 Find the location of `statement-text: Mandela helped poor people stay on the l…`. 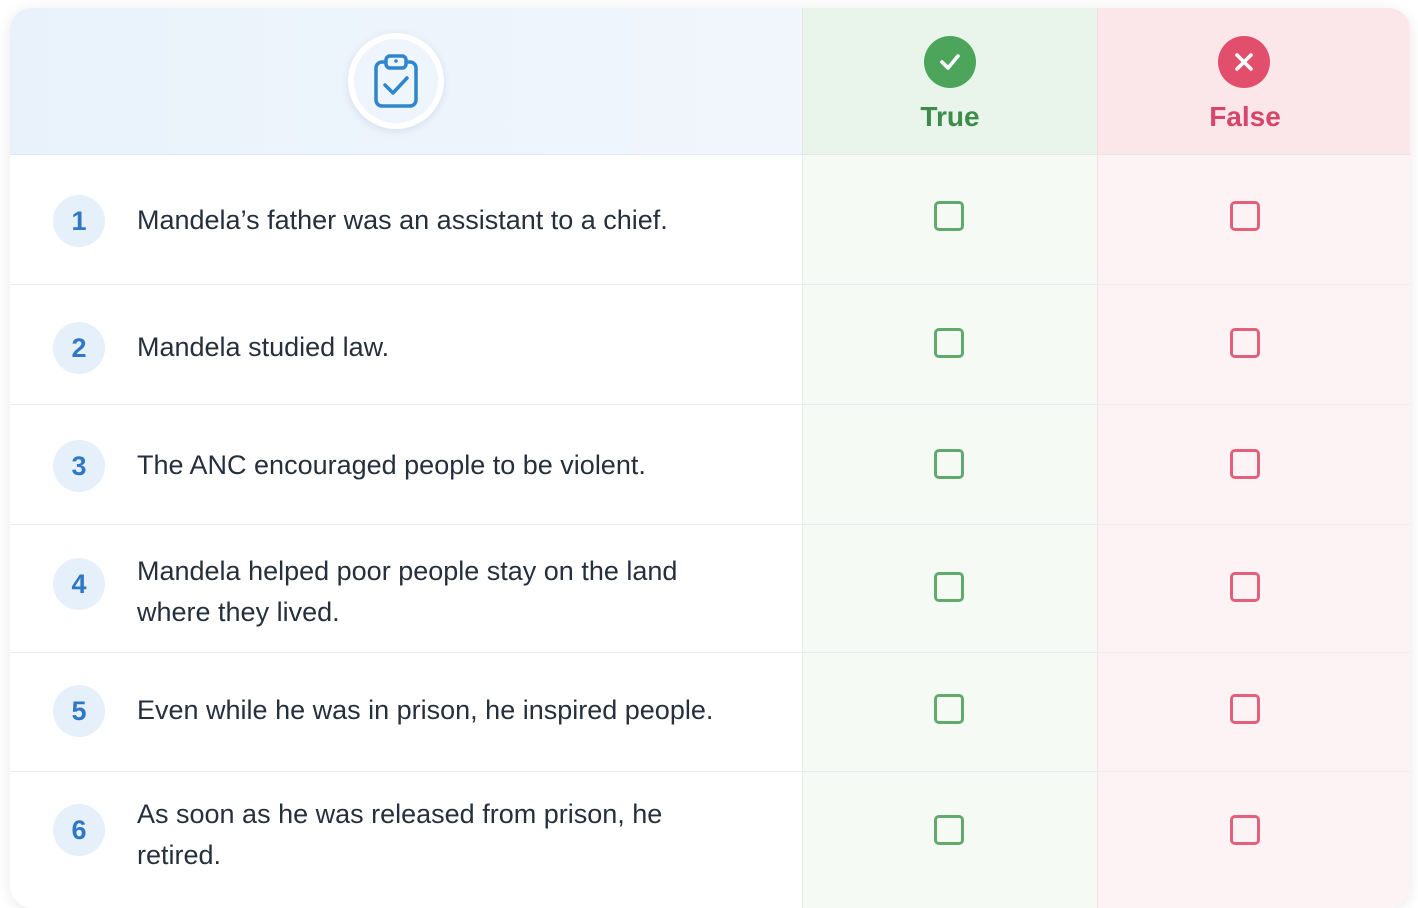

statement-text: Mandela helped poor people stay on the l… is located at coordinates (407, 591).